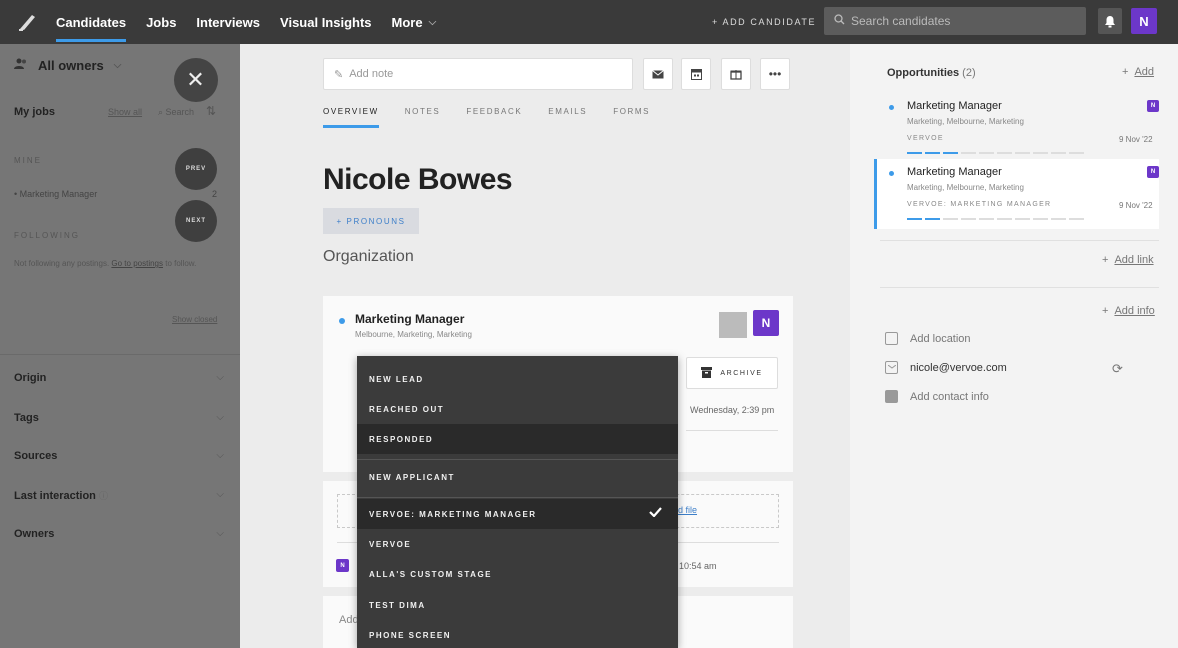 This screenshot has width=1178, height=648. What do you see at coordinates (766, 323) in the screenshot?
I see `owner-avatar: N` at bounding box center [766, 323].